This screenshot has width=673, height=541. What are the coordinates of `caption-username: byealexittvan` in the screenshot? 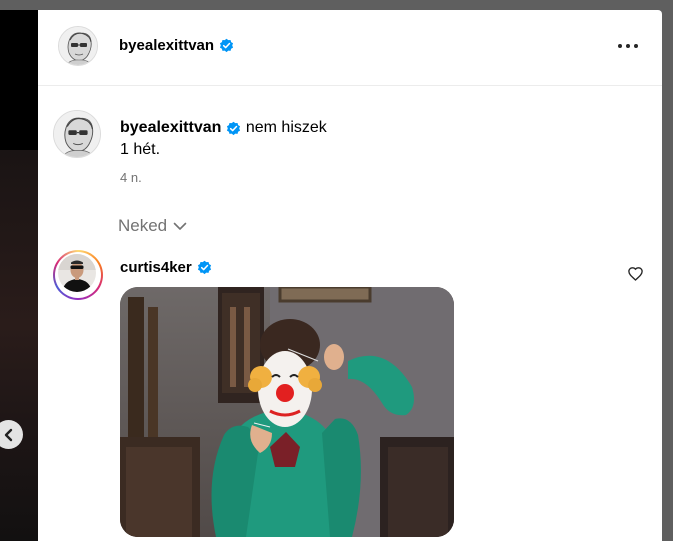 It's located at (171, 127).